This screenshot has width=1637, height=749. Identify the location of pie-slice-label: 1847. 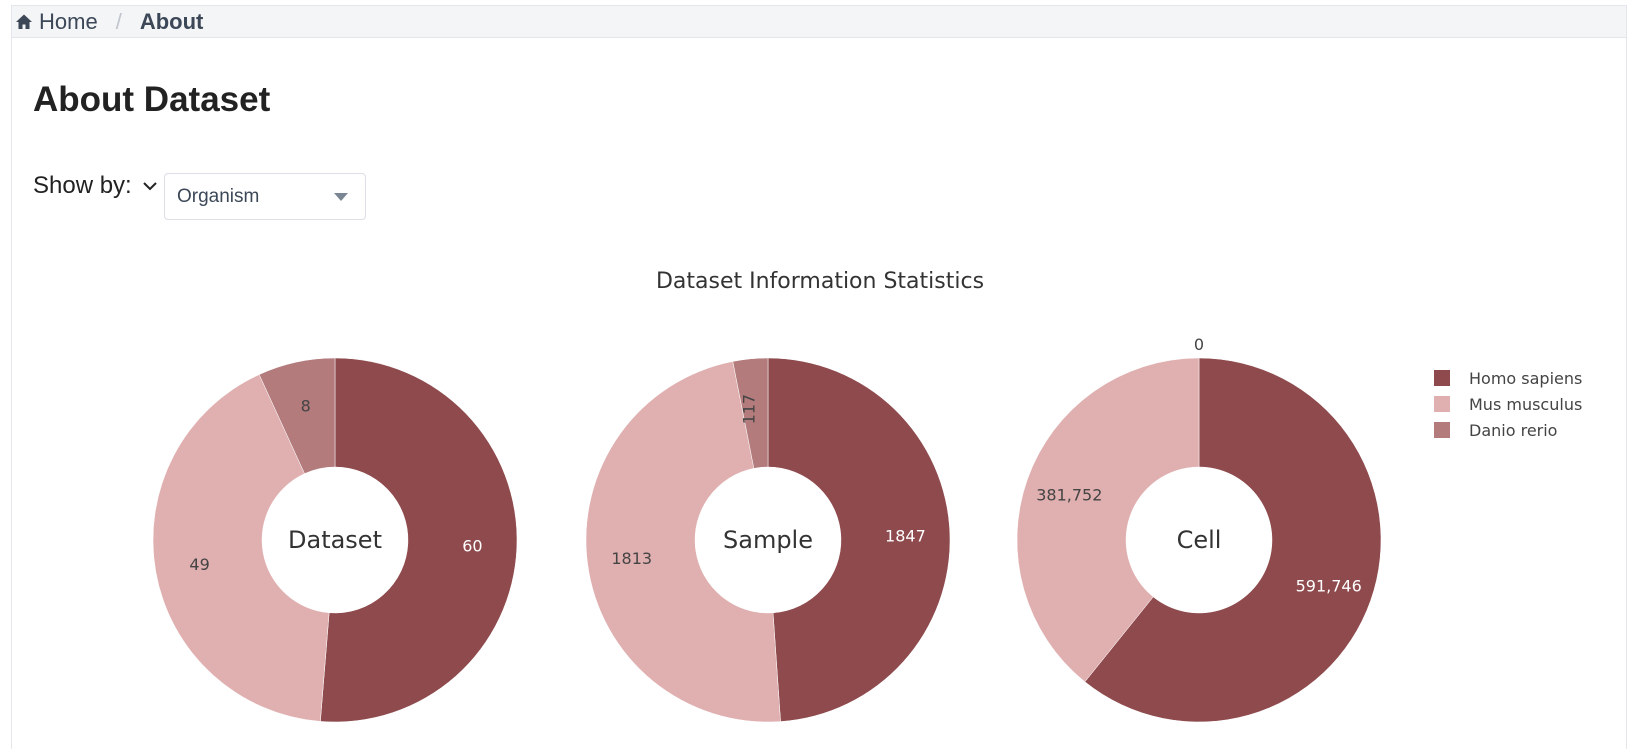
(905, 535).